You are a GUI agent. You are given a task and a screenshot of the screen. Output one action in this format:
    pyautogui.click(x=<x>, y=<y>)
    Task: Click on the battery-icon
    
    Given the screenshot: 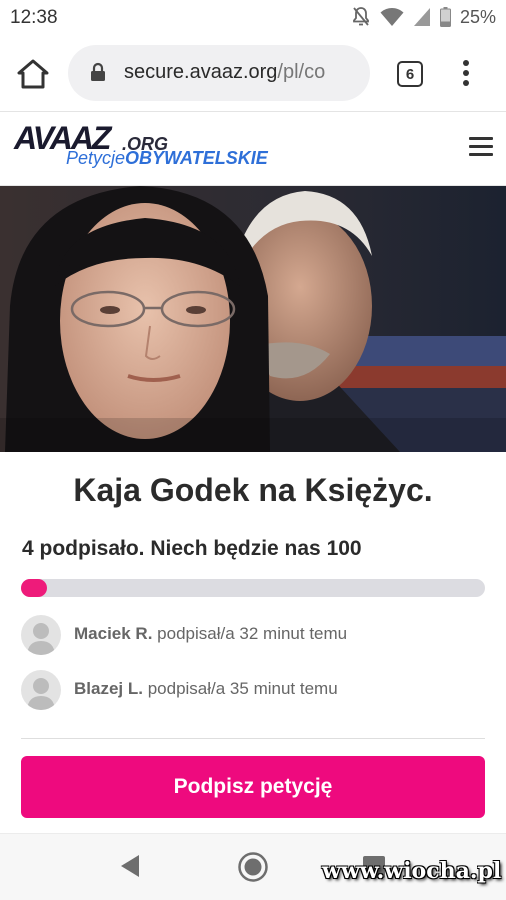 What is the action you would take?
    pyautogui.click(x=445, y=17)
    